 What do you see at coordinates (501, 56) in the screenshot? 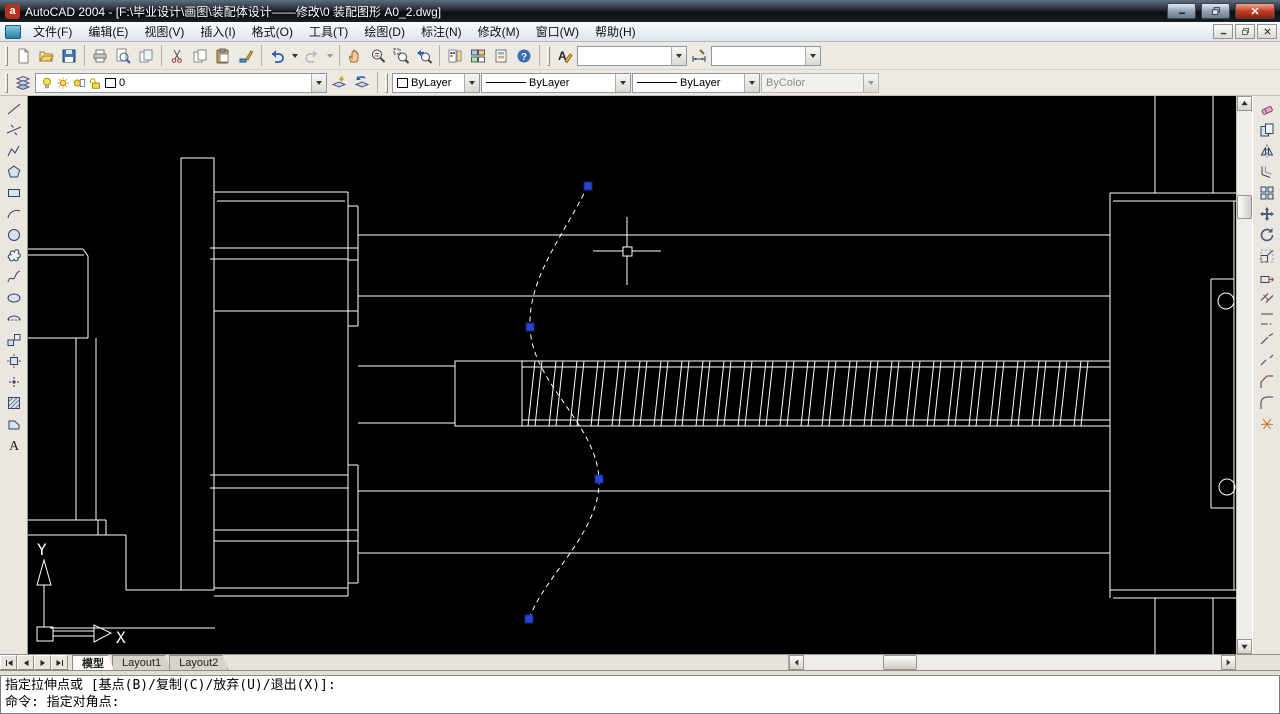
I see `tool-palettes-button` at bounding box center [501, 56].